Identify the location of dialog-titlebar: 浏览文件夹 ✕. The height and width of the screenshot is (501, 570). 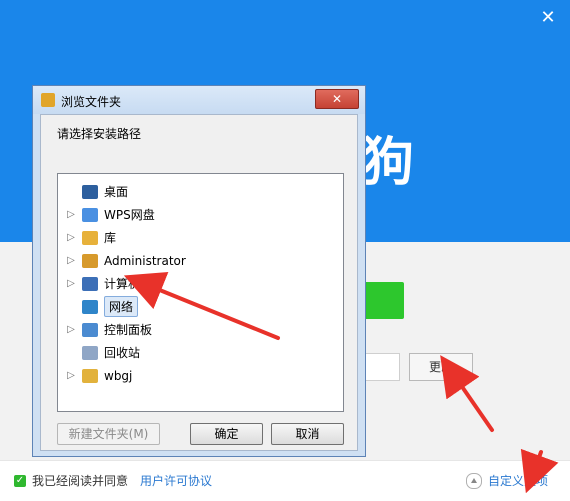
(199, 100).